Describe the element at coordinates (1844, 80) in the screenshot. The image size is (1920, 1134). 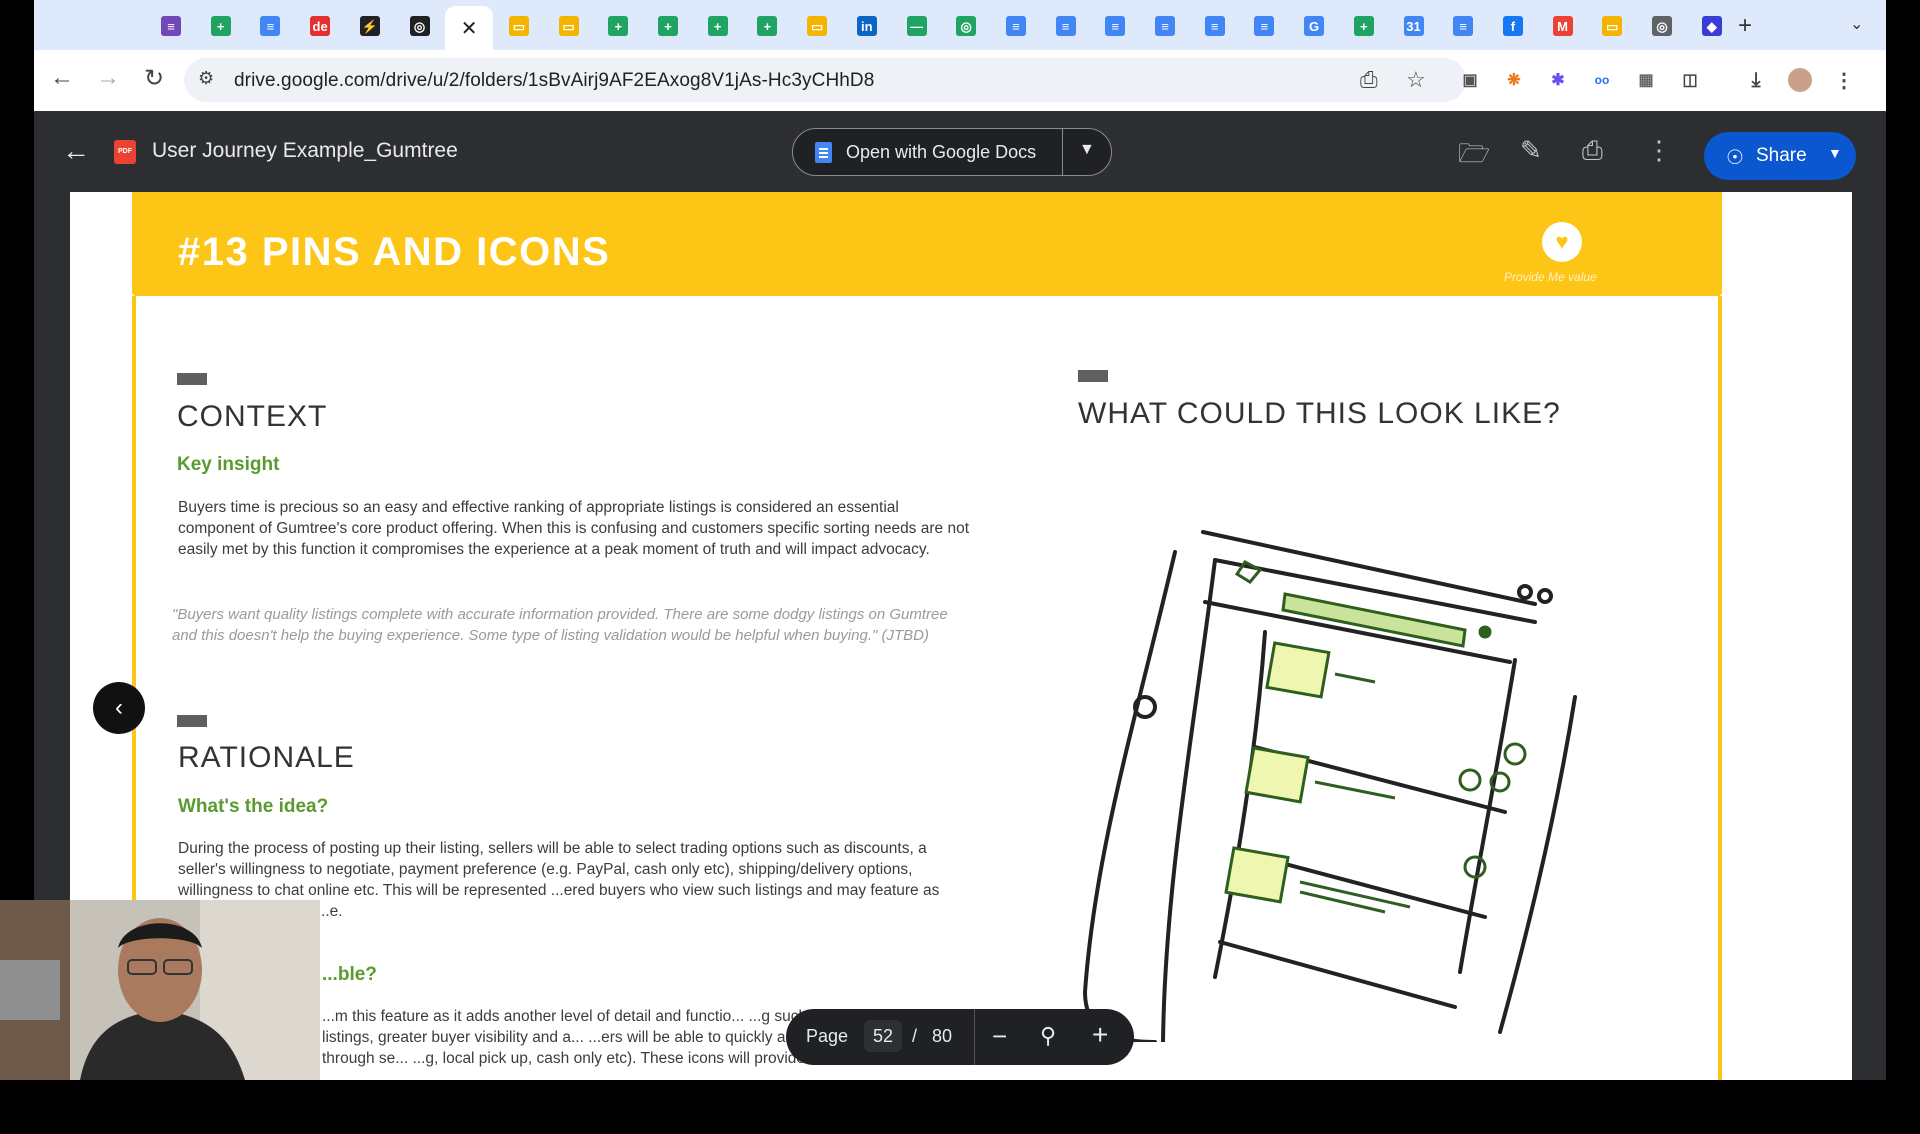
I see `menu-kebab-icon: ⋮` at that location.